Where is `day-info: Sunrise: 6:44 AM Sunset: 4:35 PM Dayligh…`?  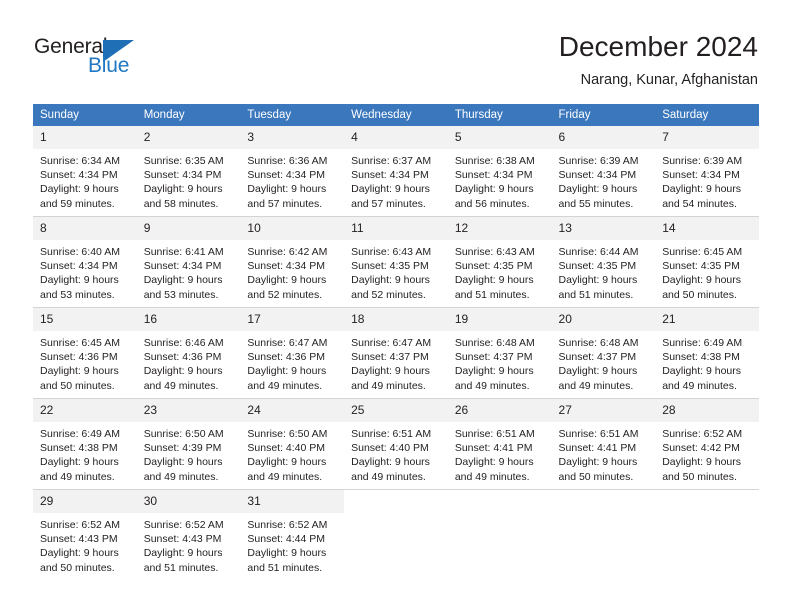
day-info: Sunrise: 6:44 AM Sunset: 4:35 PM Dayligh… is located at coordinates (604, 271).